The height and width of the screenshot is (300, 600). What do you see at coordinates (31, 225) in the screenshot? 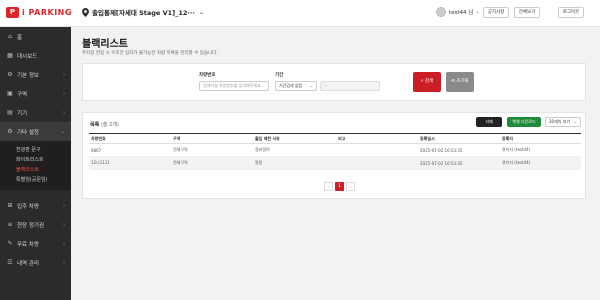
I see `sidebar-item-label: 현장 정기권` at bounding box center [31, 225].